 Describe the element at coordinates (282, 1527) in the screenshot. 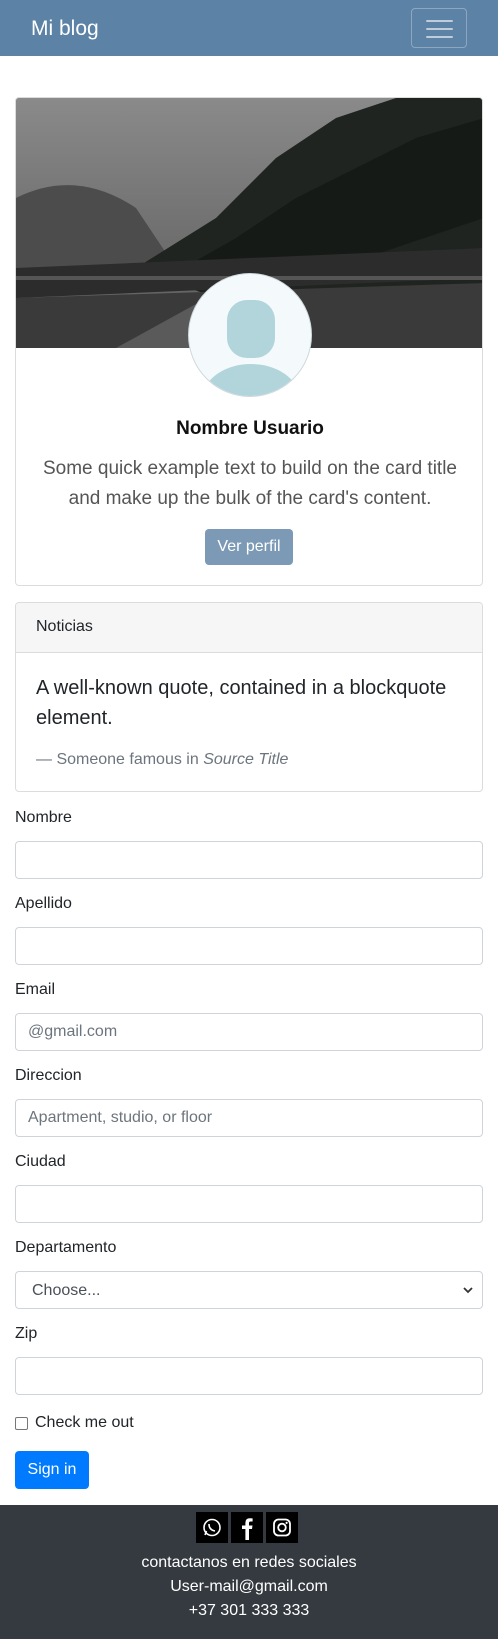

I see `instagram-icon` at that location.